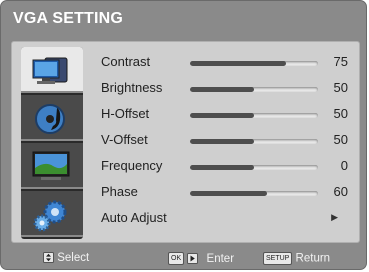 The height and width of the screenshot is (272, 369). Describe the element at coordinates (193, 258) in the screenshot. I see `right-arrow-key-icon` at that location.